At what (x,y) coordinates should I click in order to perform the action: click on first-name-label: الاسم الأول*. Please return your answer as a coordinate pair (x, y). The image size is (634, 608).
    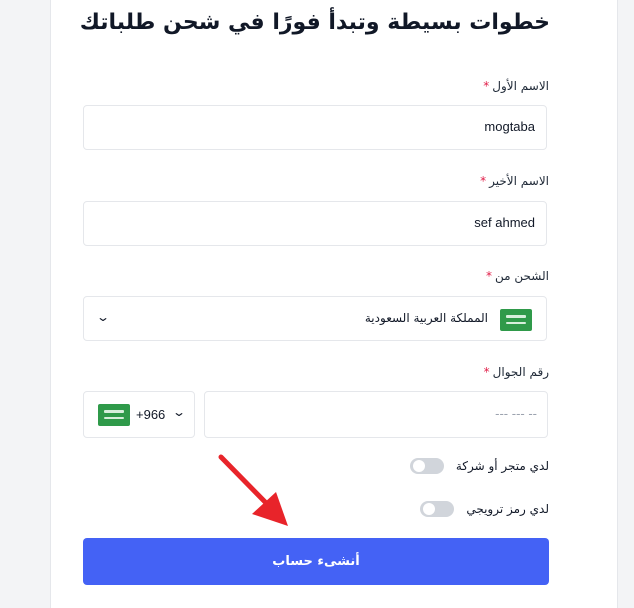
    Looking at the image, I should click on (516, 86).